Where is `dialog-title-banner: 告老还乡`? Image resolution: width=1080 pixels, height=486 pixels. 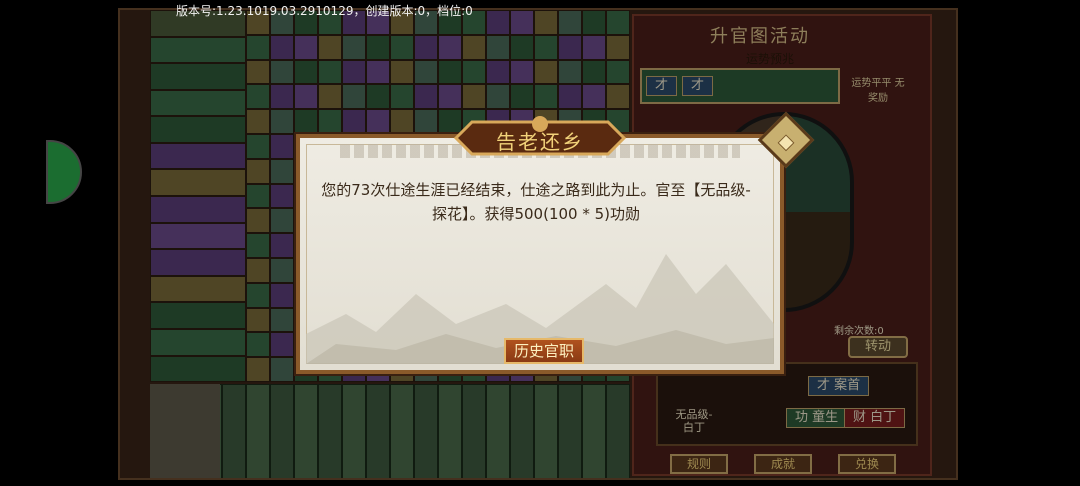
dialog-title-banner: 告老还乡 is located at coordinates (540, 138).